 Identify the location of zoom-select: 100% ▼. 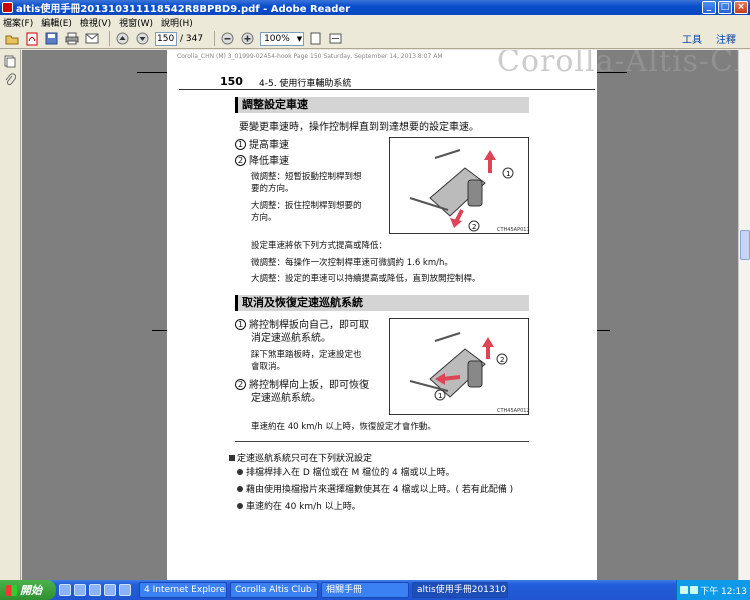
(282, 38).